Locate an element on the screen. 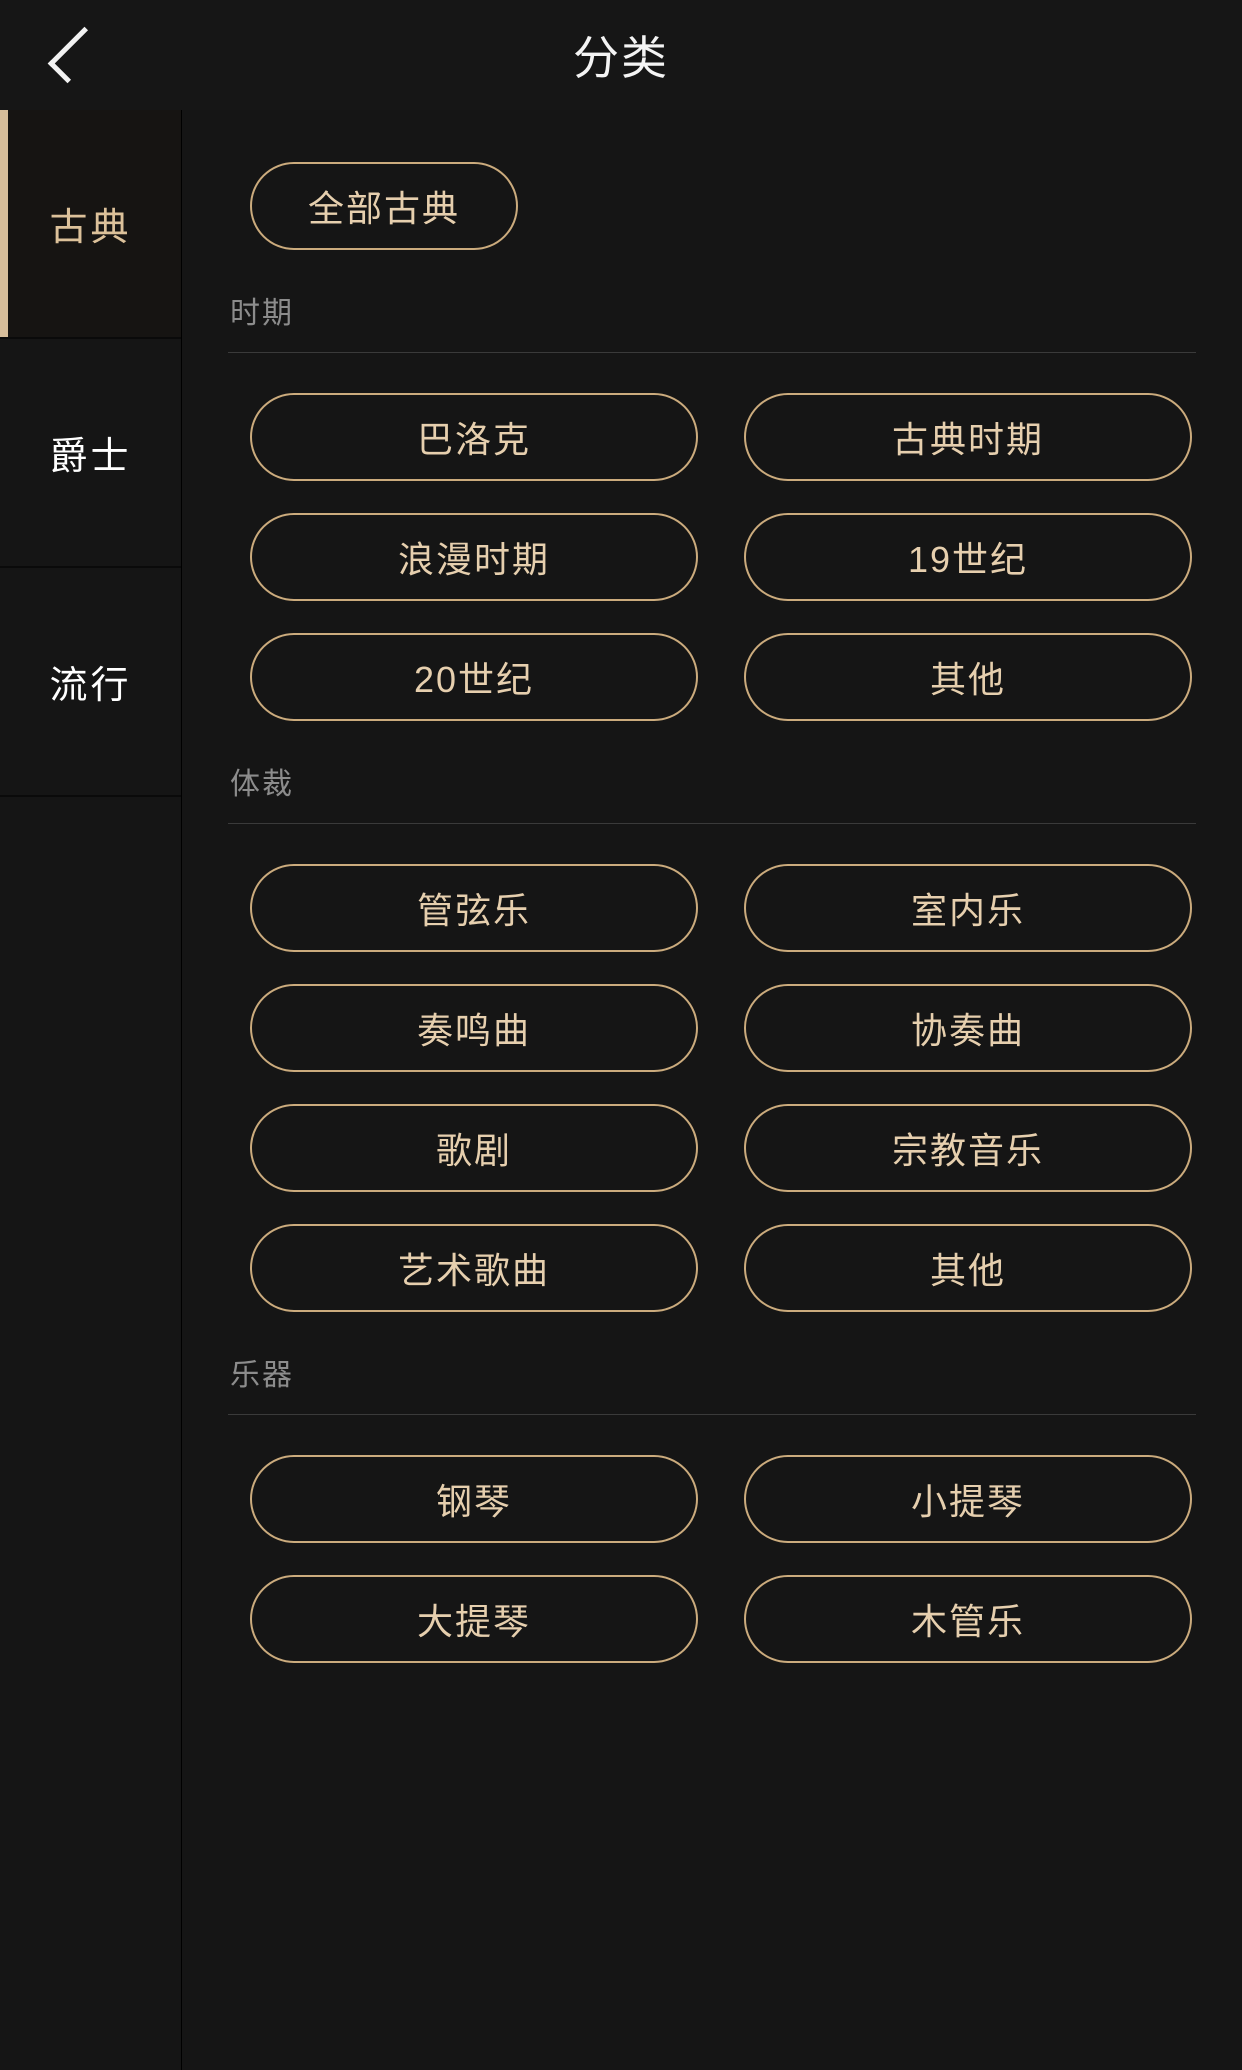 The height and width of the screenshot is (2070, 1242). section-label: 乐器 is located at coordinates (262, 1375).